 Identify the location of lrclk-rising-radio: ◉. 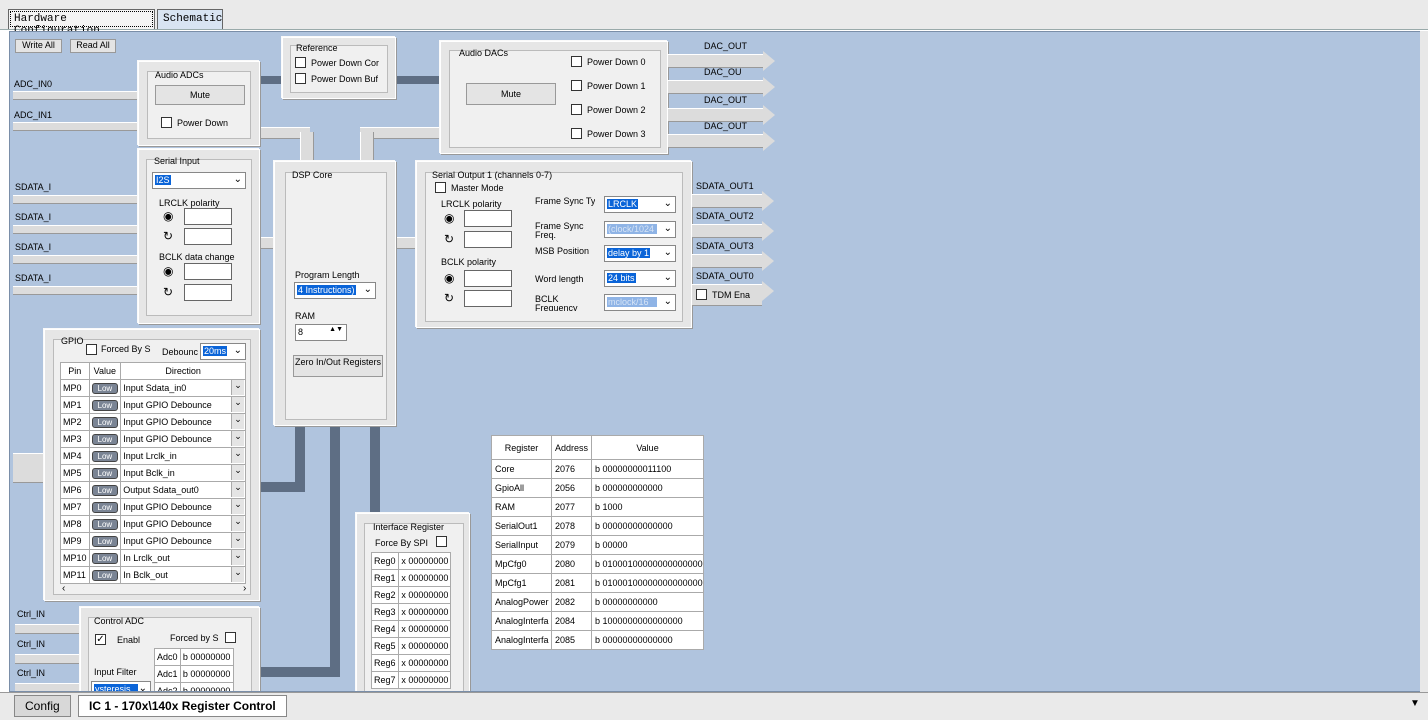
(168, 216).